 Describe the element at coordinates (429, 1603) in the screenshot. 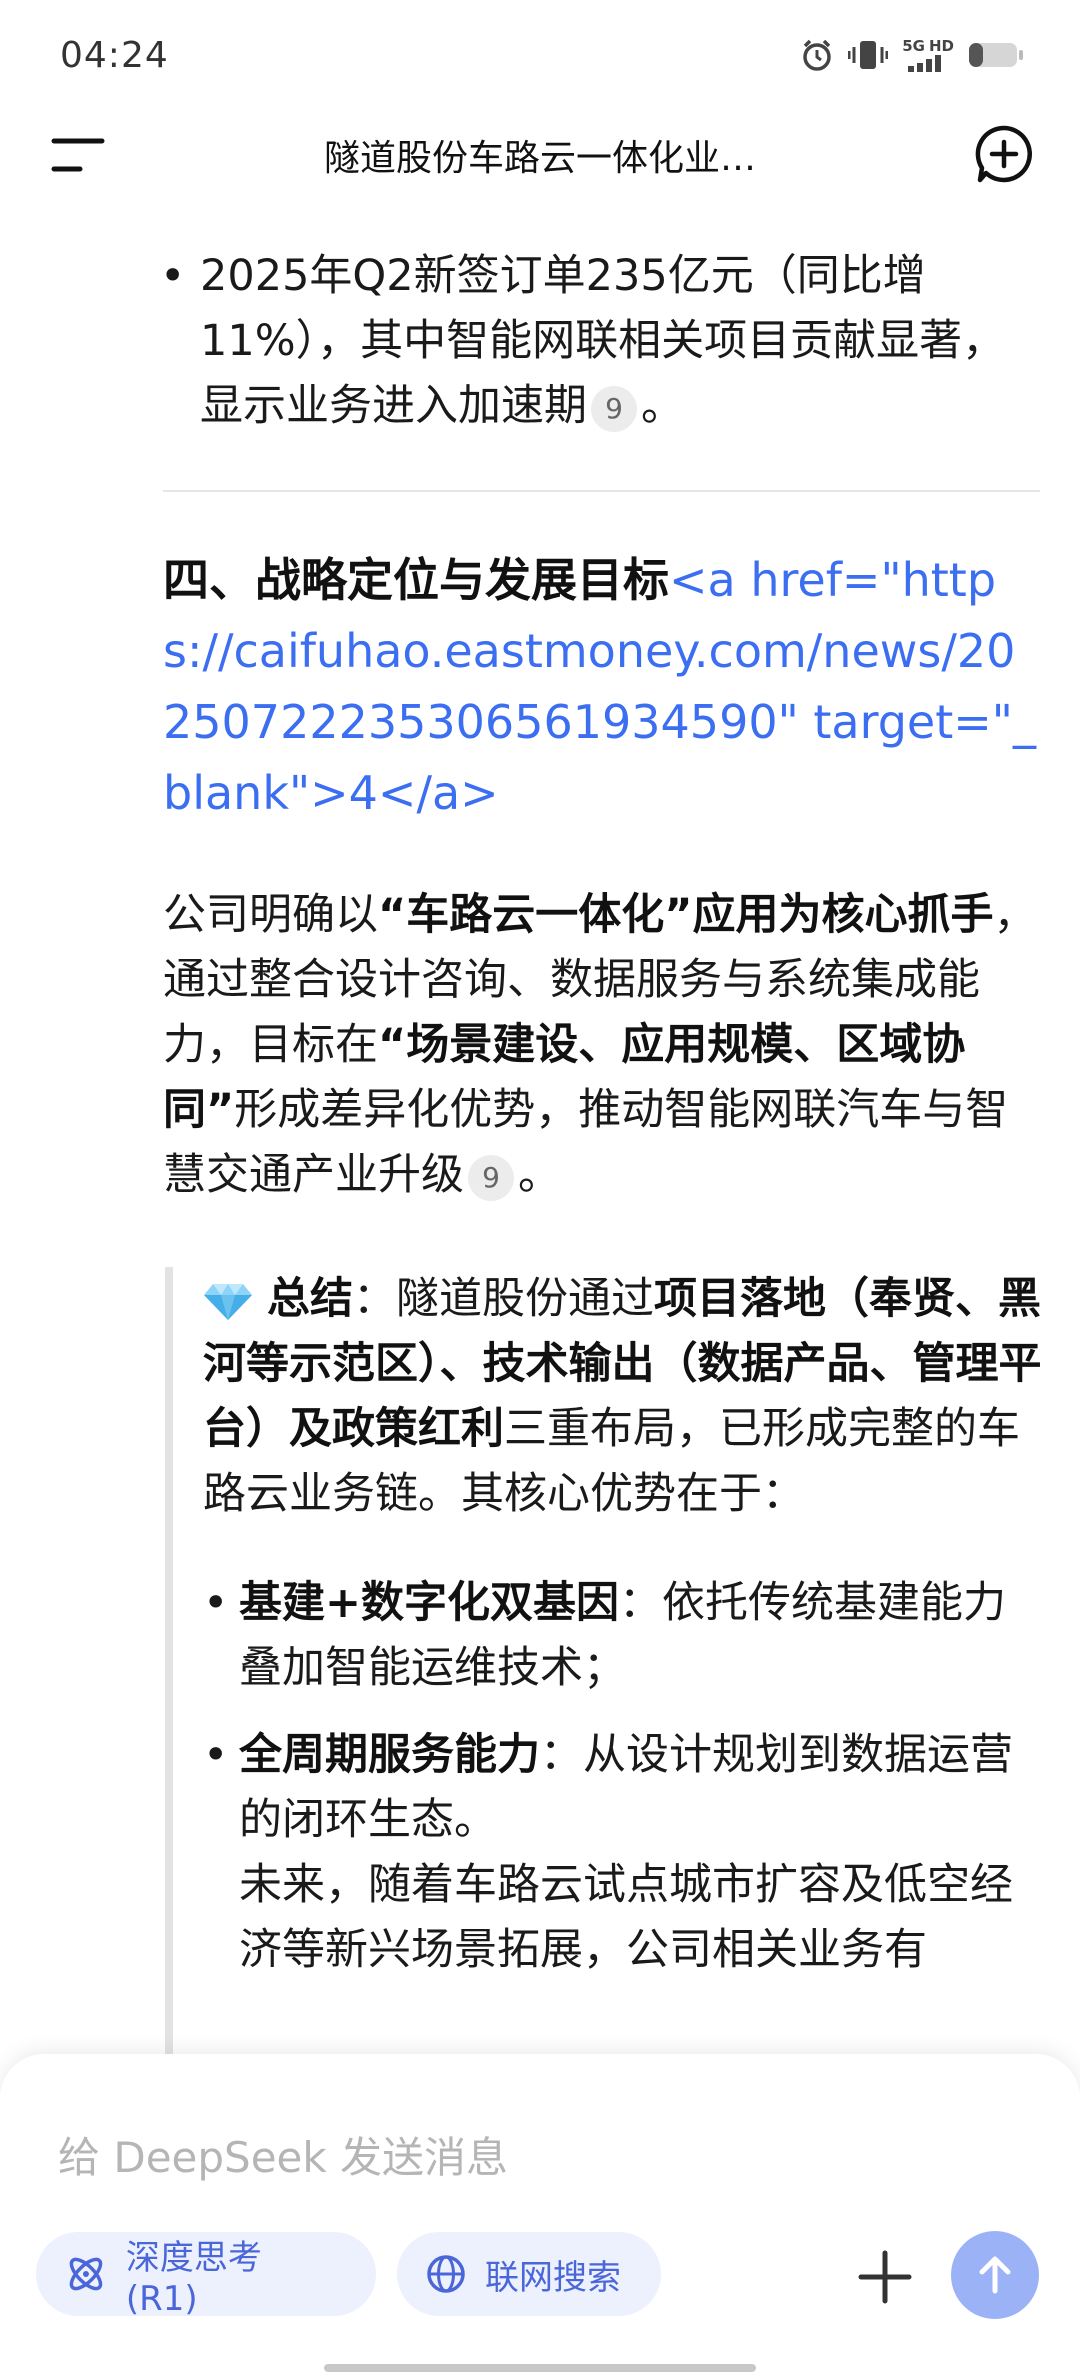

I see `list-item-title: 基建+数字化双基因` at that location.